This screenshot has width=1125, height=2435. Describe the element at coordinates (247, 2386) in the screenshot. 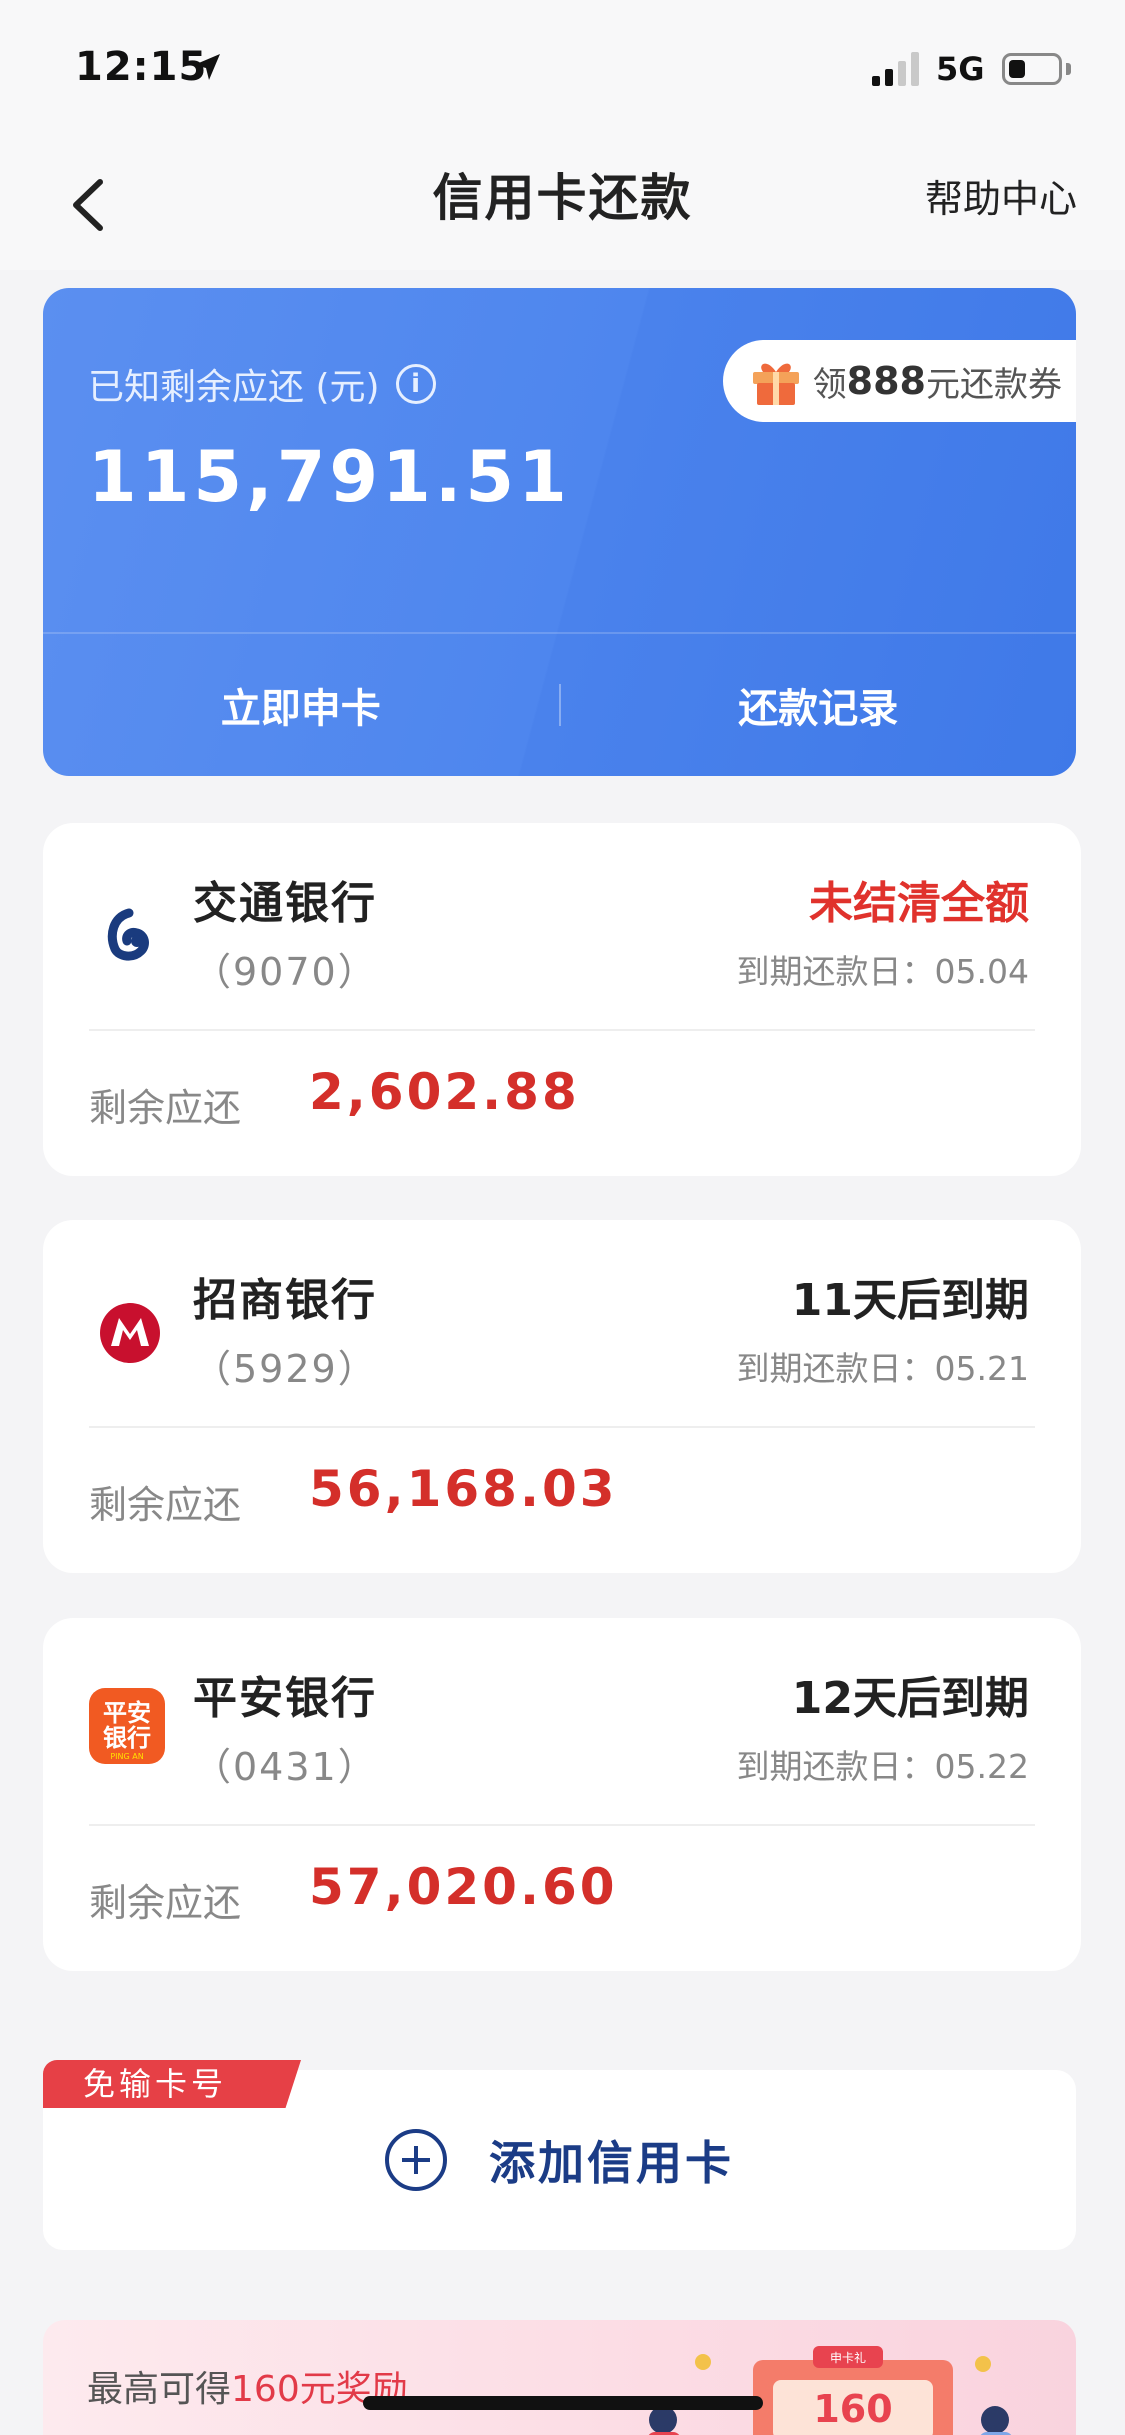

I see `promo-title: 最高可得160元奖励` at that location.